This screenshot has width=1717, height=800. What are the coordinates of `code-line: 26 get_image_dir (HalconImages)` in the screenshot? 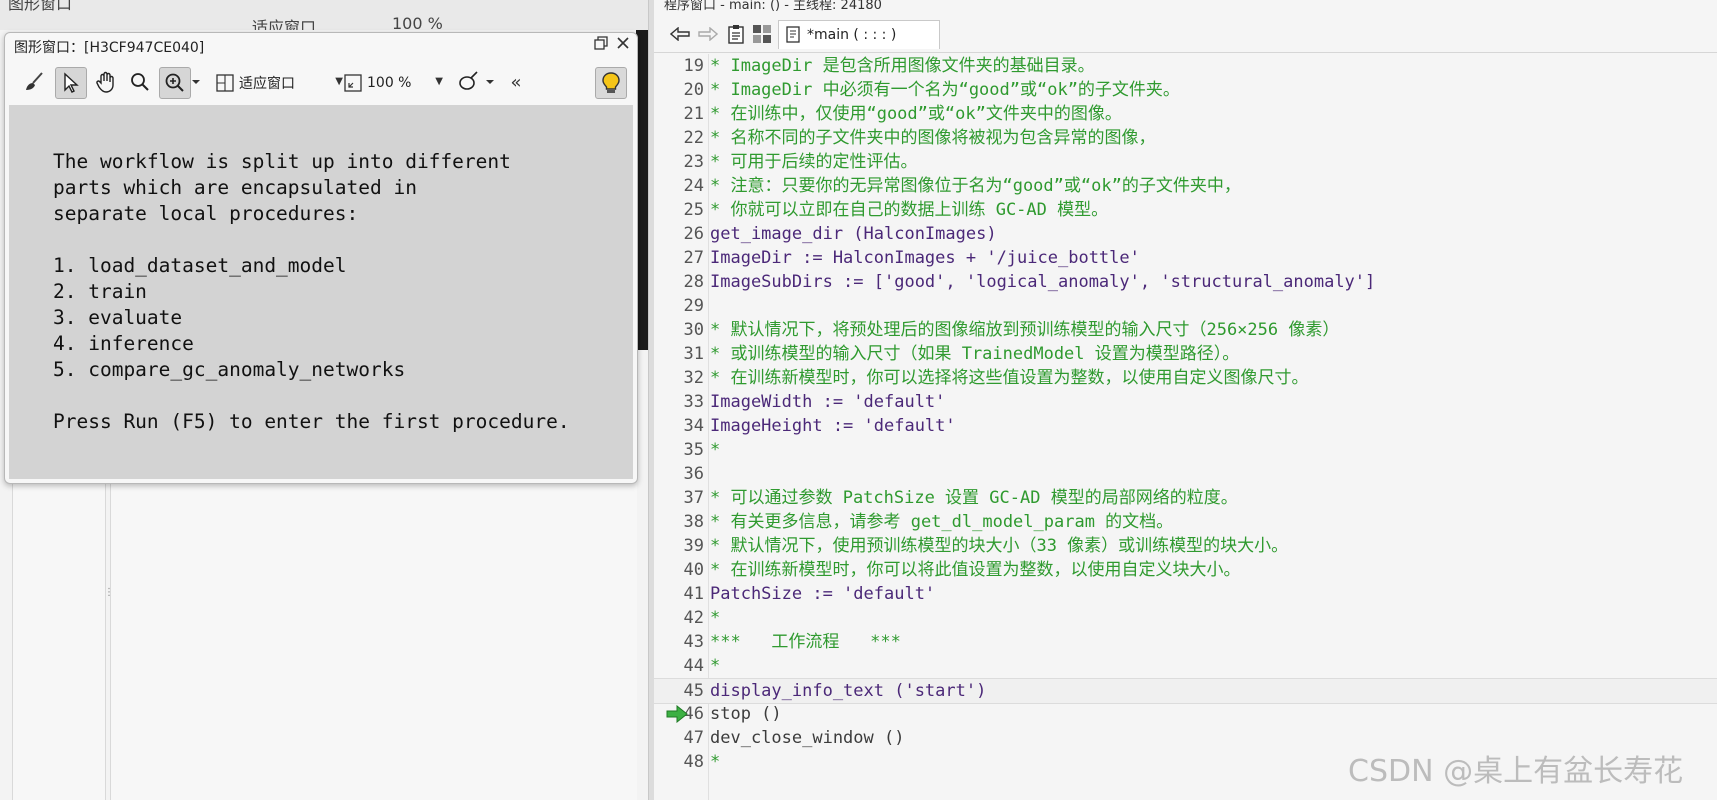 It's located at (1185, 234).